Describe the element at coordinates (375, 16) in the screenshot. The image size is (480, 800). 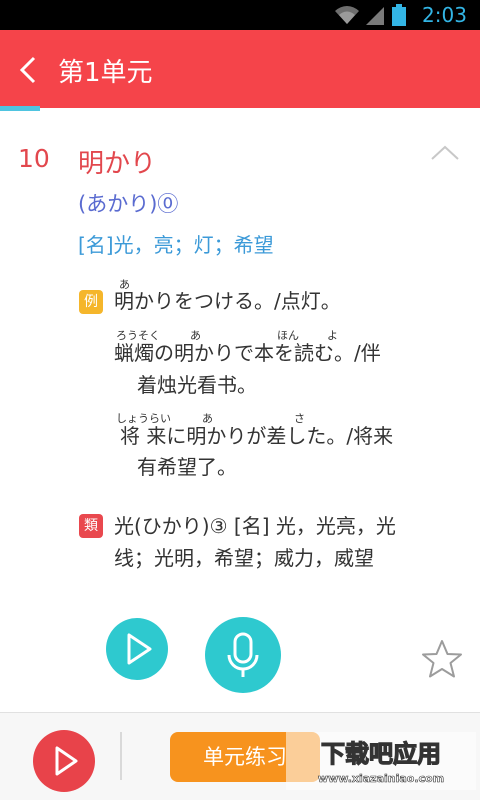
I see `signal-icon` at that location.